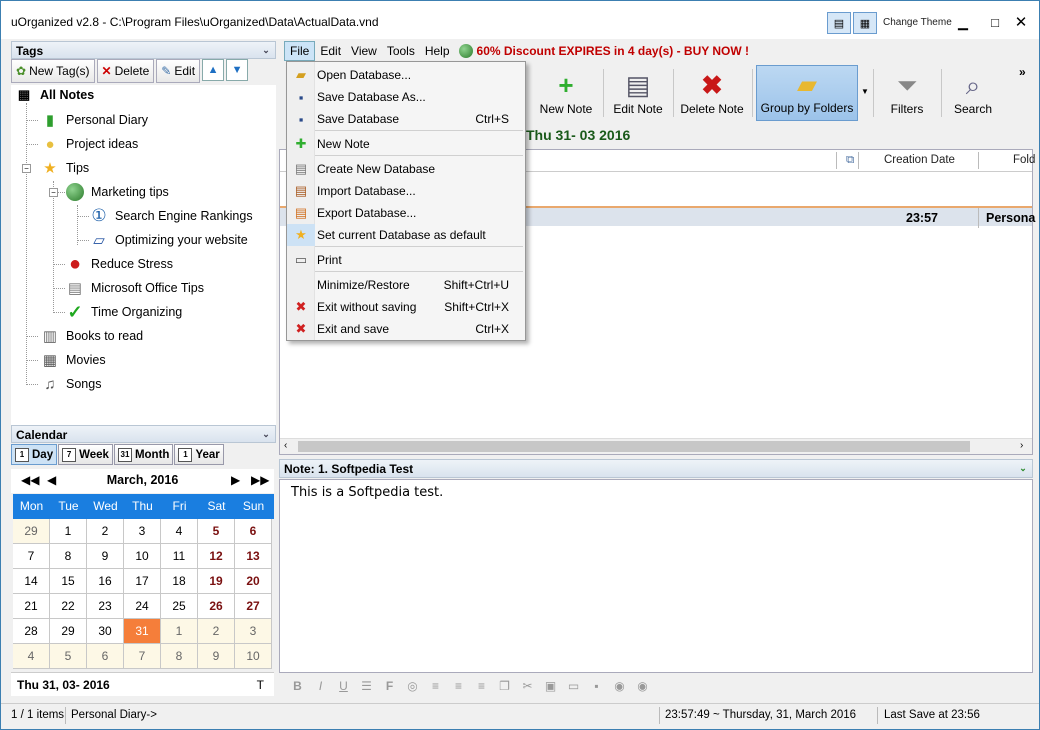  What do you see at coordinates (406, 235) in the screenshot?
I see `file-menu-item: ★ Set current Database as default` at bounding box center [406, 235].